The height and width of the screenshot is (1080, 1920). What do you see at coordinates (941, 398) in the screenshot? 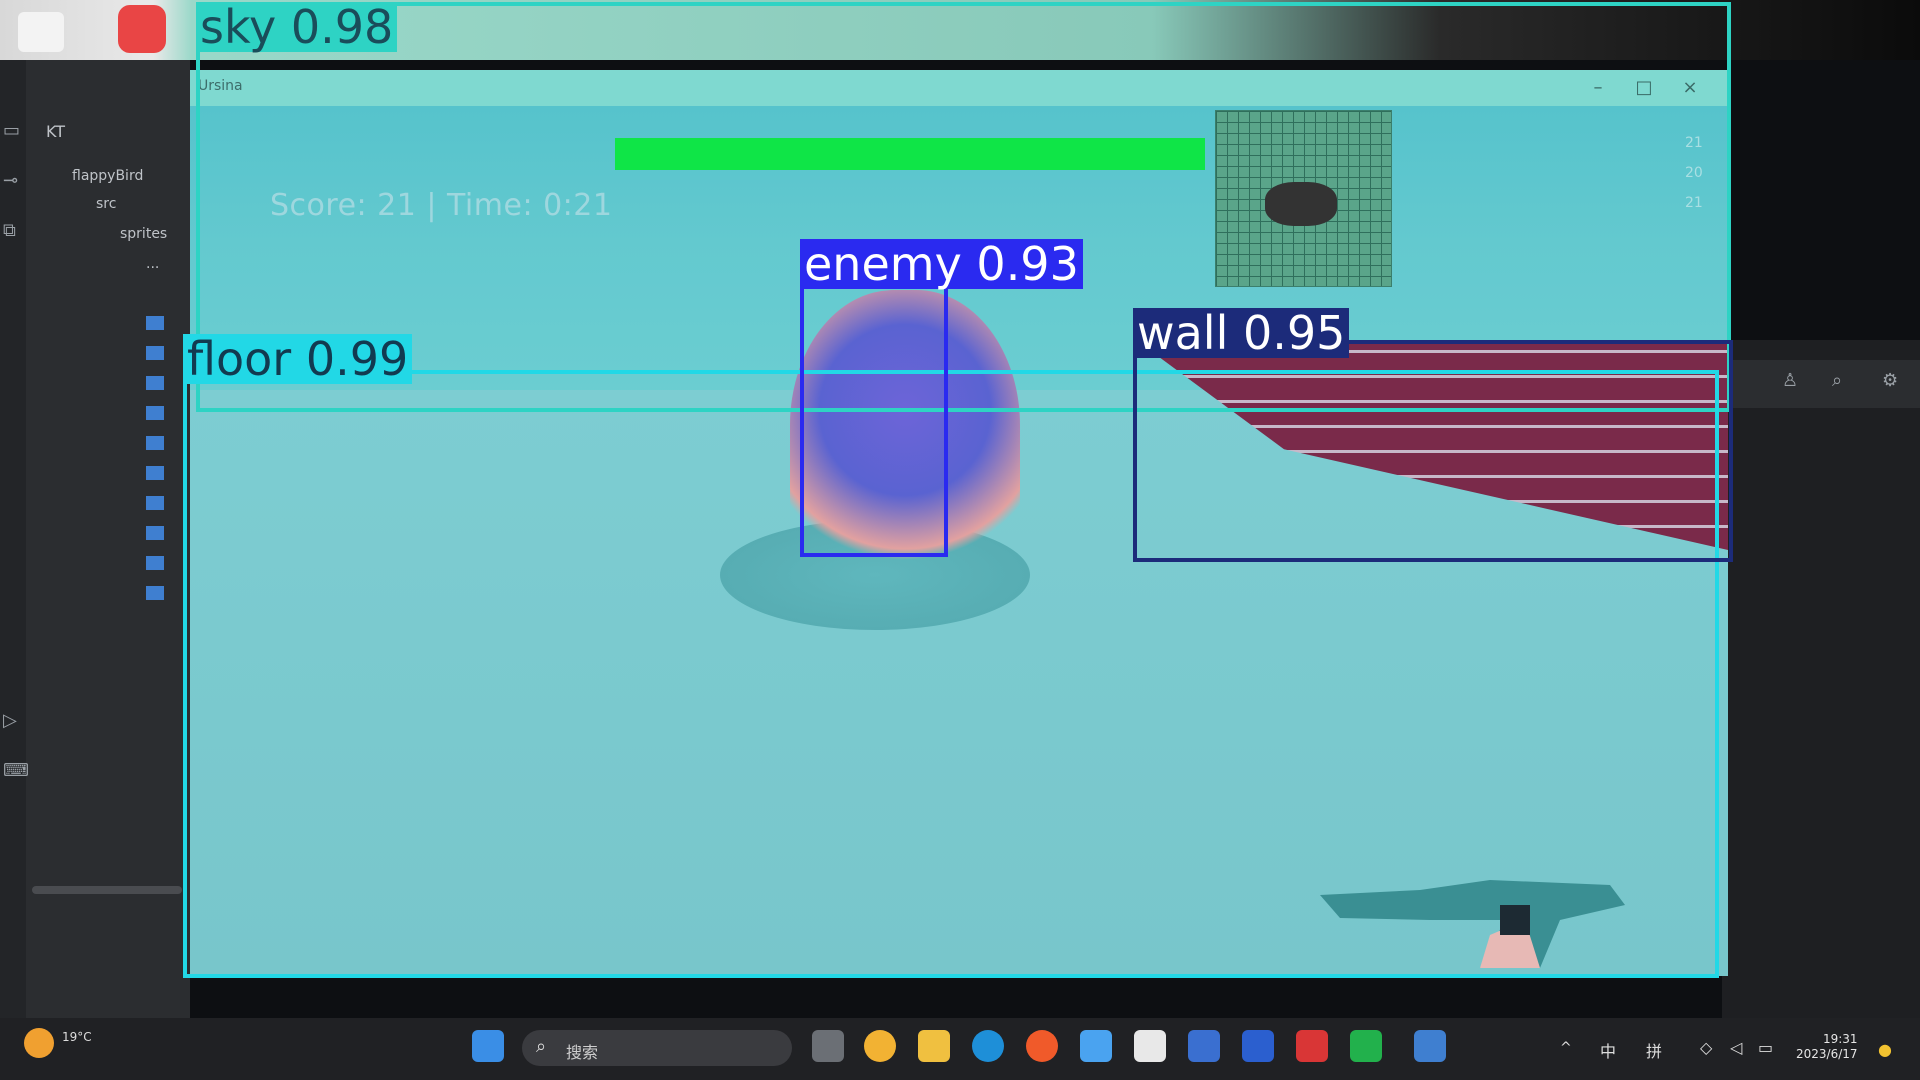
I see `detection-box-enemy: enemy 0.93` at bounding box center [941, 398].